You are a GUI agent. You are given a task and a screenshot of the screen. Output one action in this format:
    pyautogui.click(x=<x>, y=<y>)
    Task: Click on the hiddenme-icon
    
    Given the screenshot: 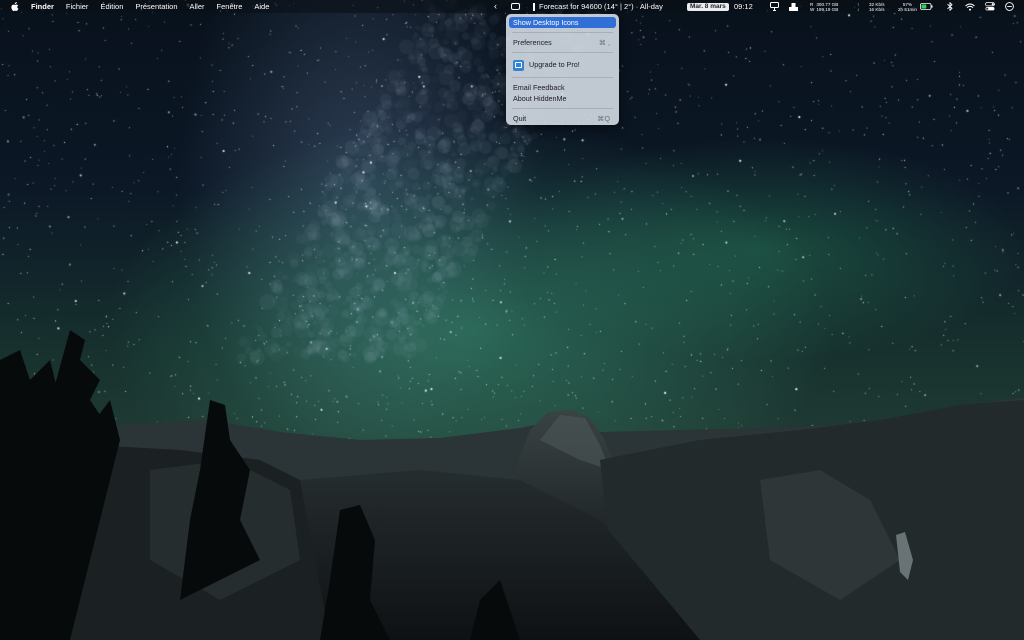 What is the action you would take?
    pyautogui.click(x=515, y=6)
    